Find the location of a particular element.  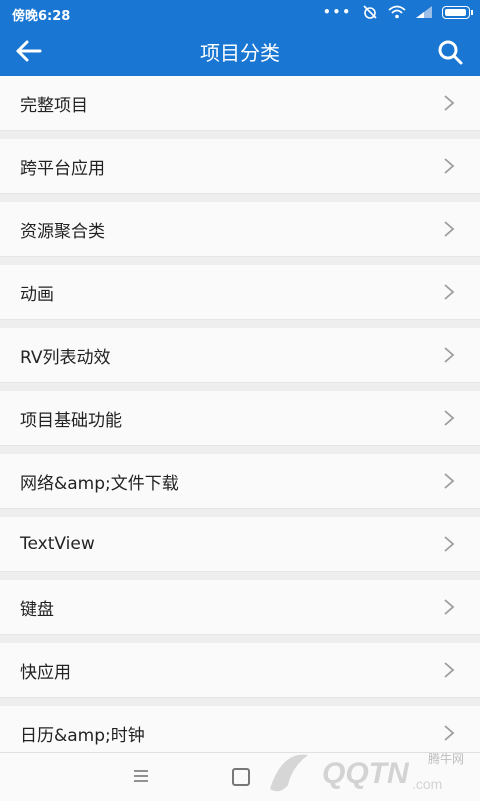

category-label: 网络&amp;文件下载 is located at coordinates (99, 483).